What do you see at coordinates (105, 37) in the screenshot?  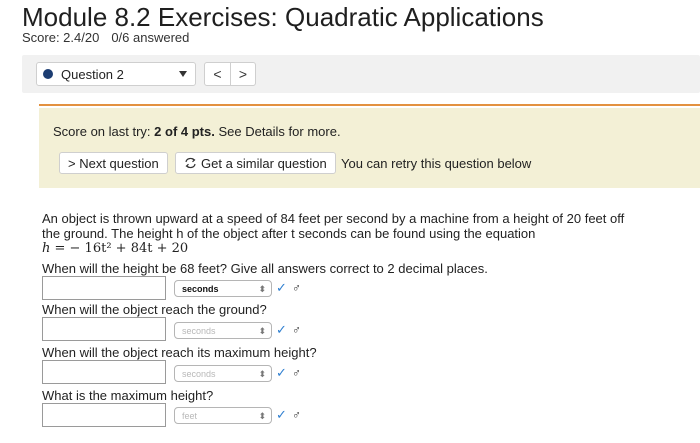 I see `score-summary: Score: 2.4/20 0/6 answered` at bounding box center [105, 37].